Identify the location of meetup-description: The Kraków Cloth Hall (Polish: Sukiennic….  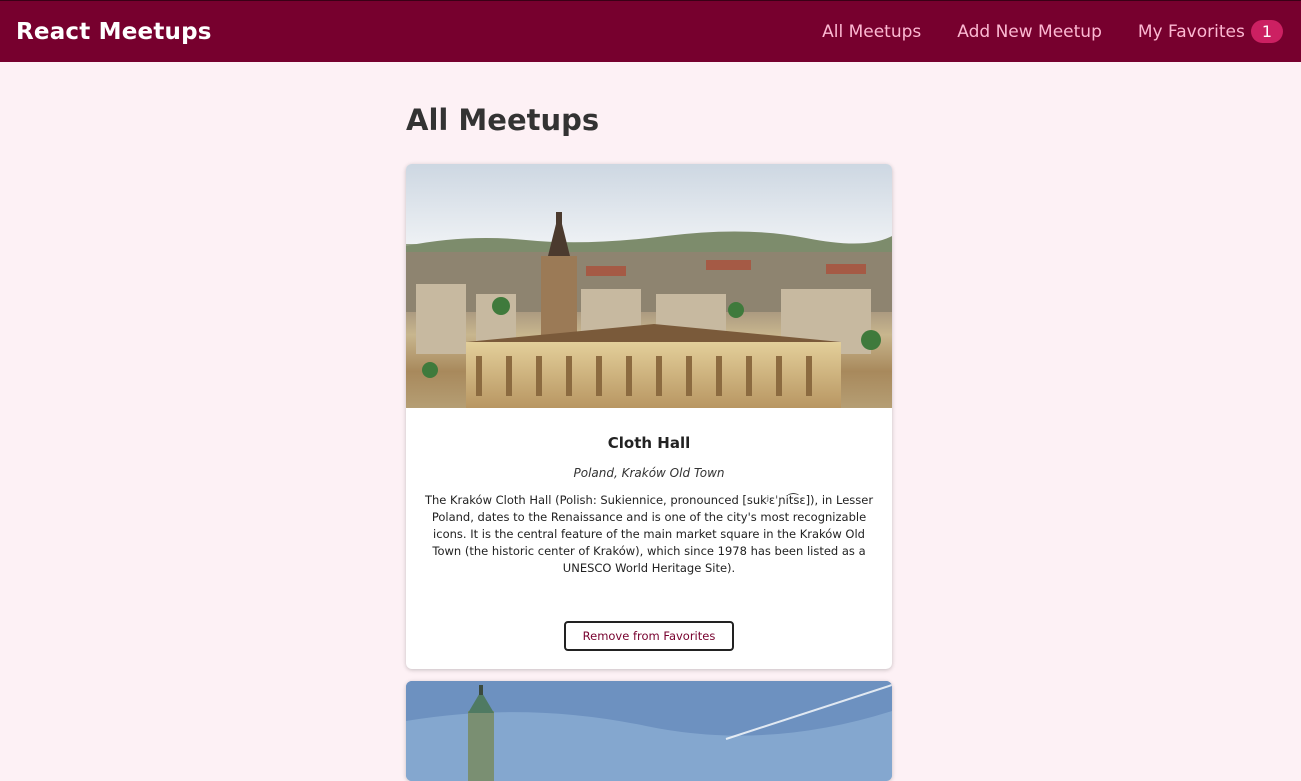
(649, 534).